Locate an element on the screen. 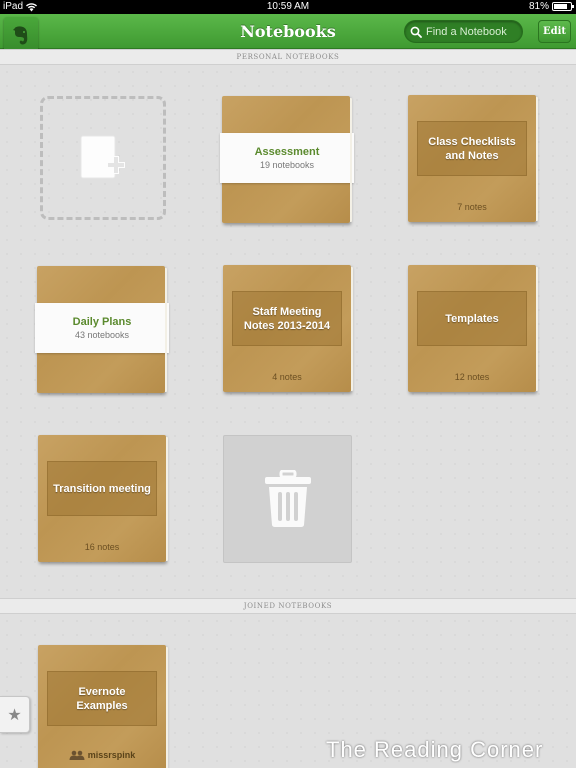 The height and width of the screenshot is (768, 576). stack-count: 19 notebooks is located at coordinates (287, 165).